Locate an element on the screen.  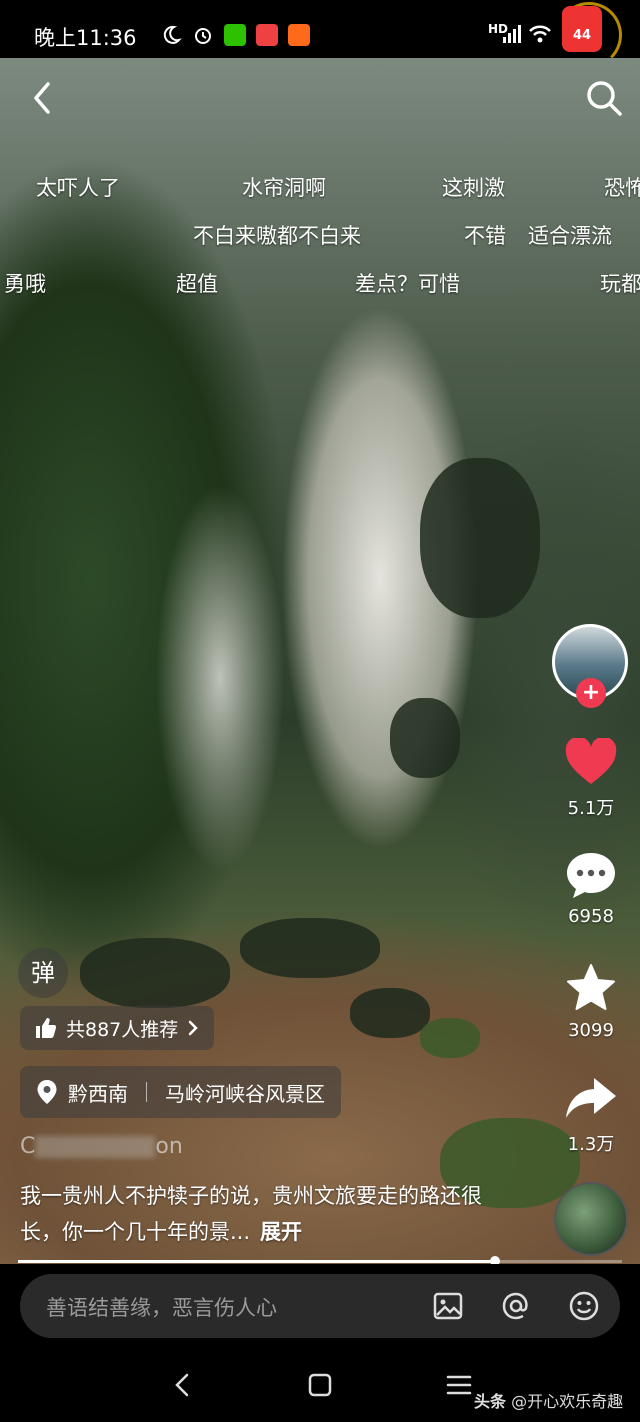
shopping-app-icon is located at coordinates (299, 35).